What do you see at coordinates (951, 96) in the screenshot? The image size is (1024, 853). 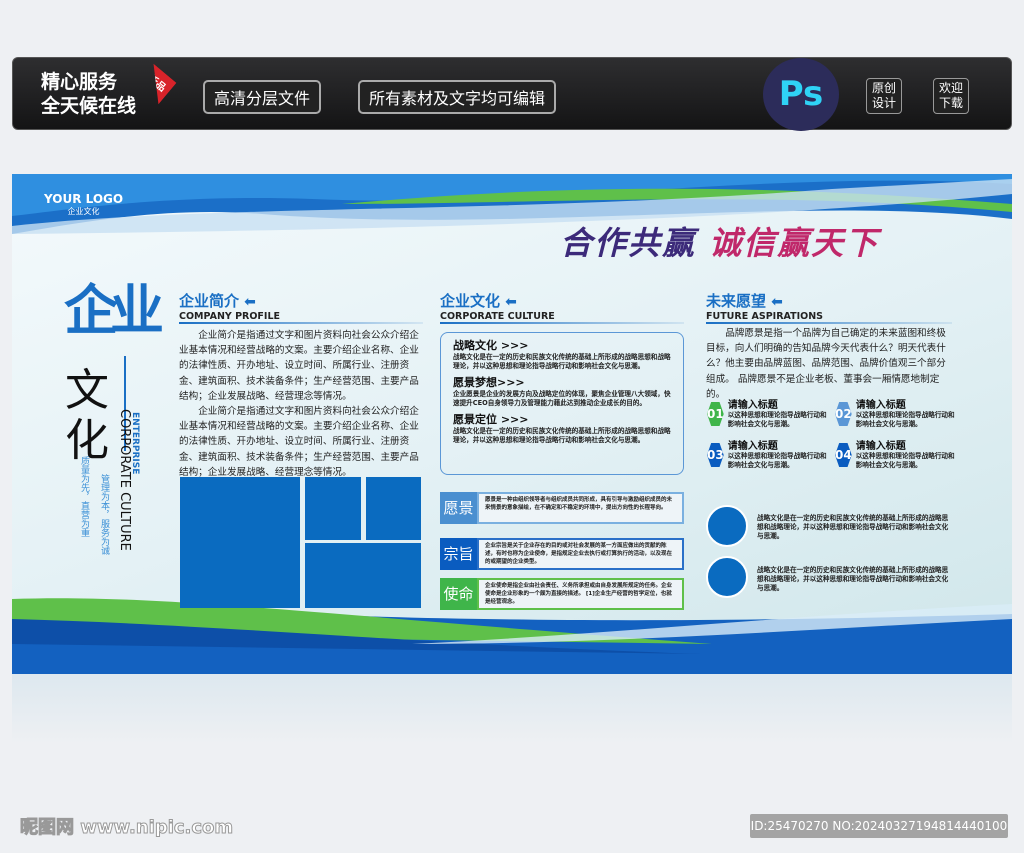 I see `welcome-download-badge: 欢迎下载` at bounding box center [951, 96].